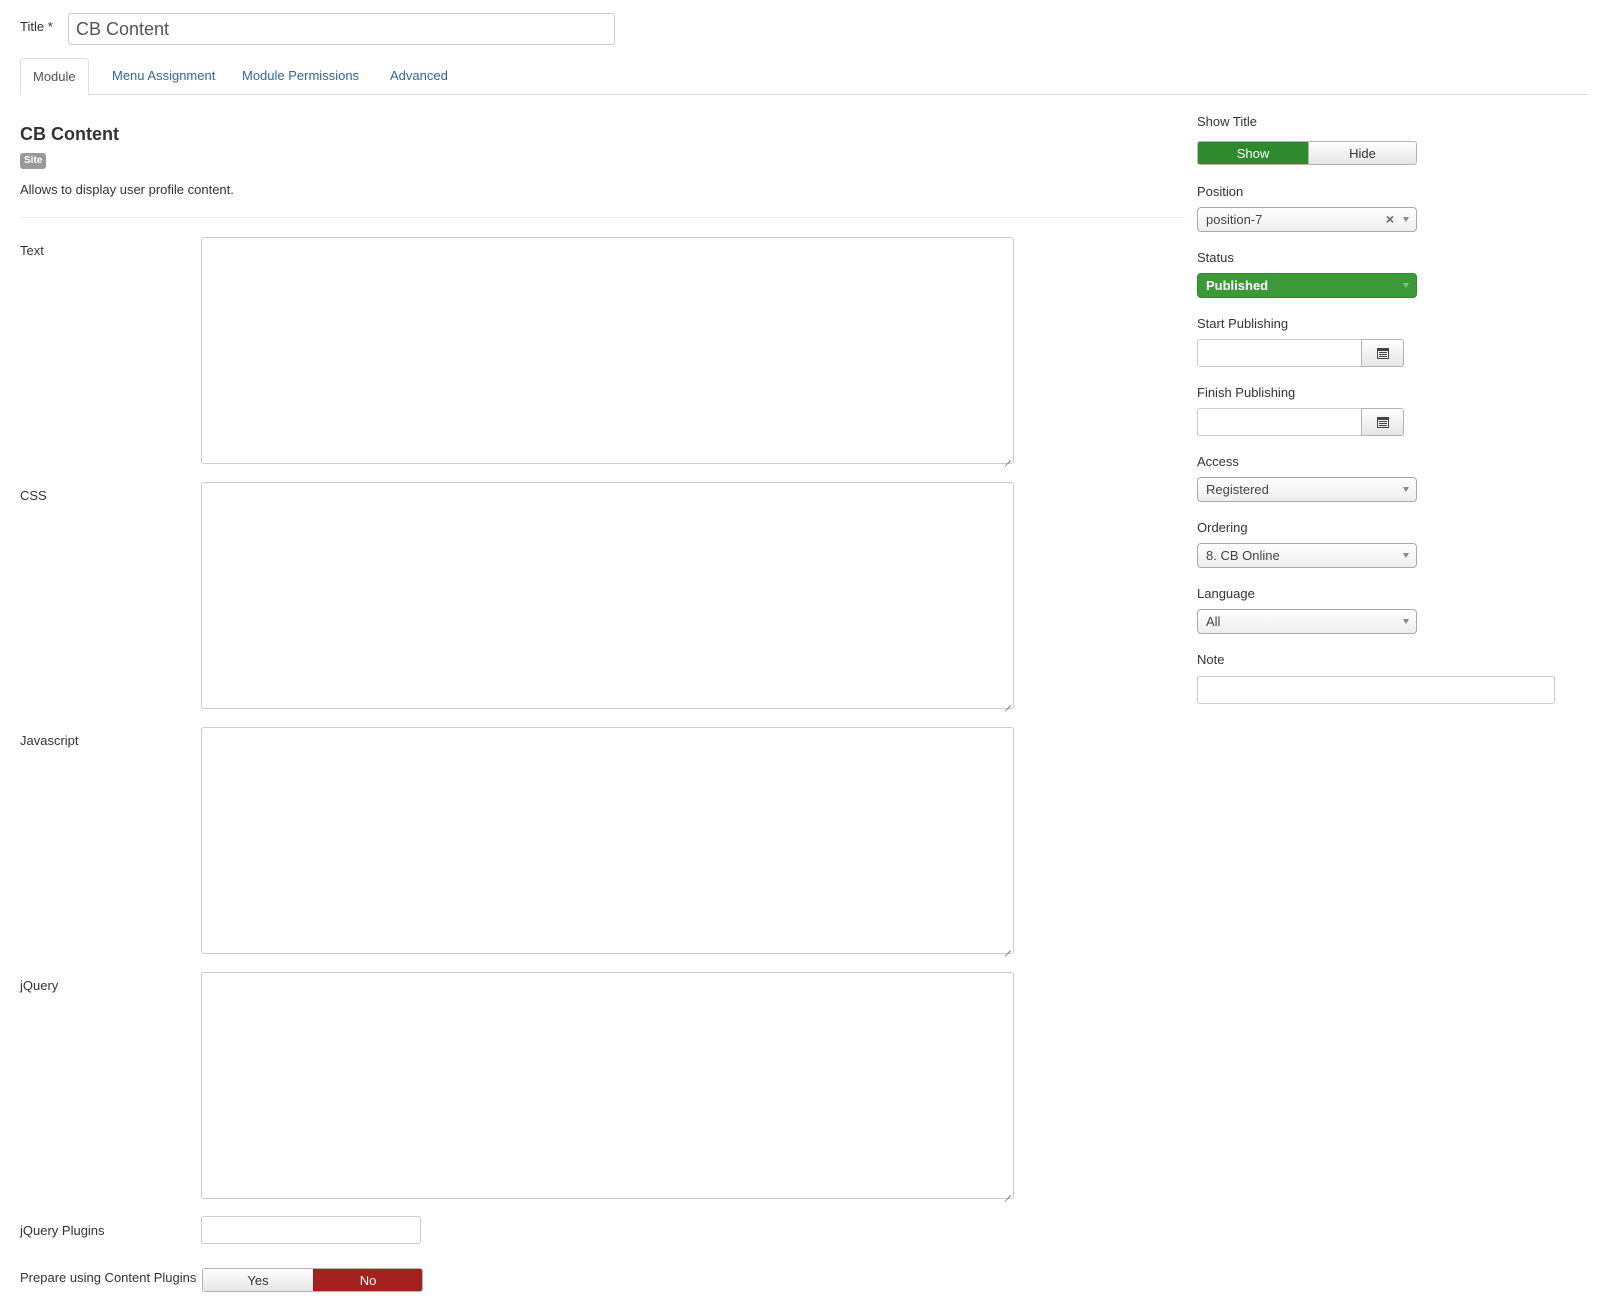  What do you see at coordinates (1227, 121) in the screenshot?
I see `show-title-label: Show Title` at bounding box center [1227, 121].